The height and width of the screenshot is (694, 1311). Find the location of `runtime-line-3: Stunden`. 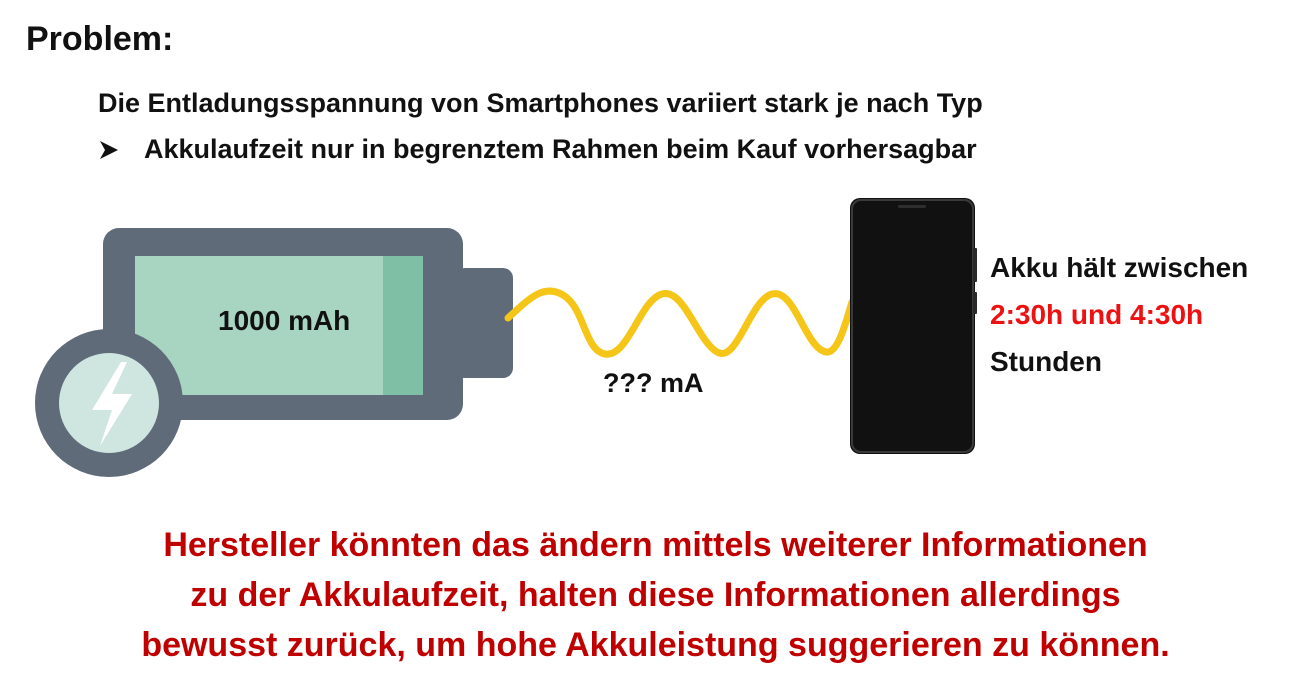

runtime-line-3: Stunden is located at coordinates (1046, 361).